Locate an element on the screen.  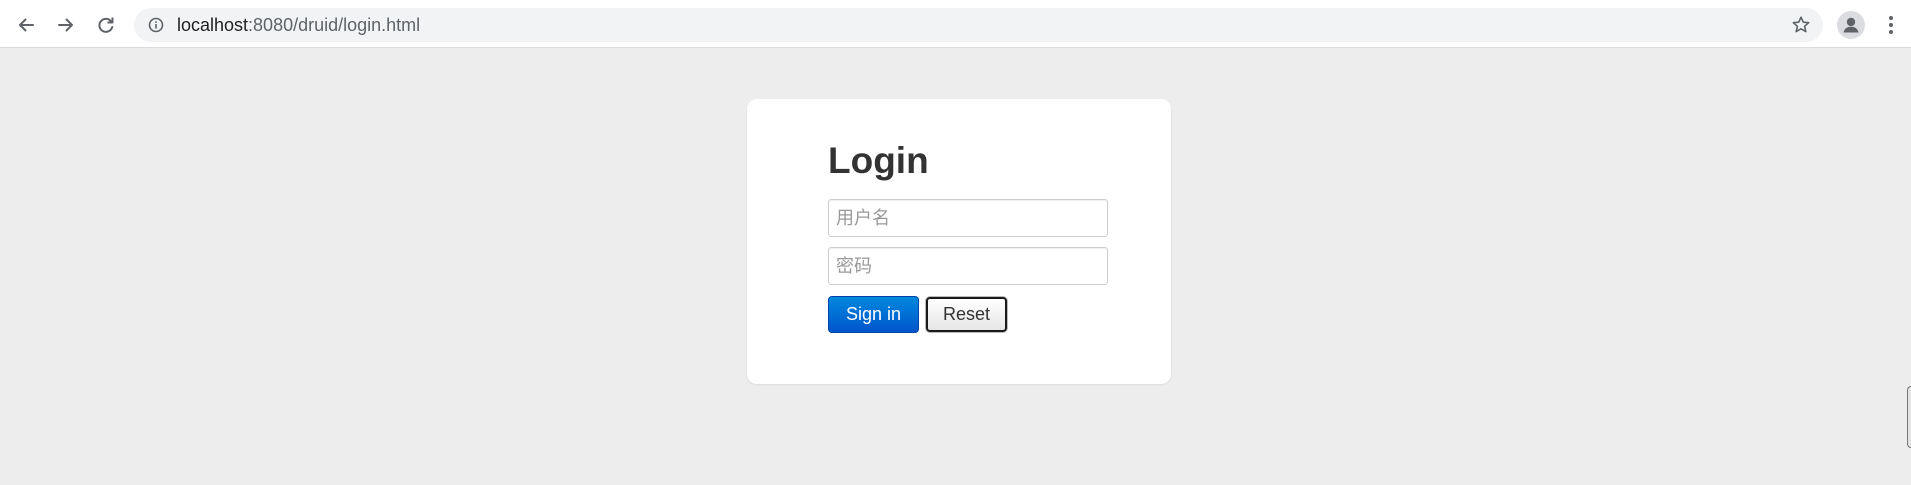
reset-button: Reset is located at coordinates (966, 314).